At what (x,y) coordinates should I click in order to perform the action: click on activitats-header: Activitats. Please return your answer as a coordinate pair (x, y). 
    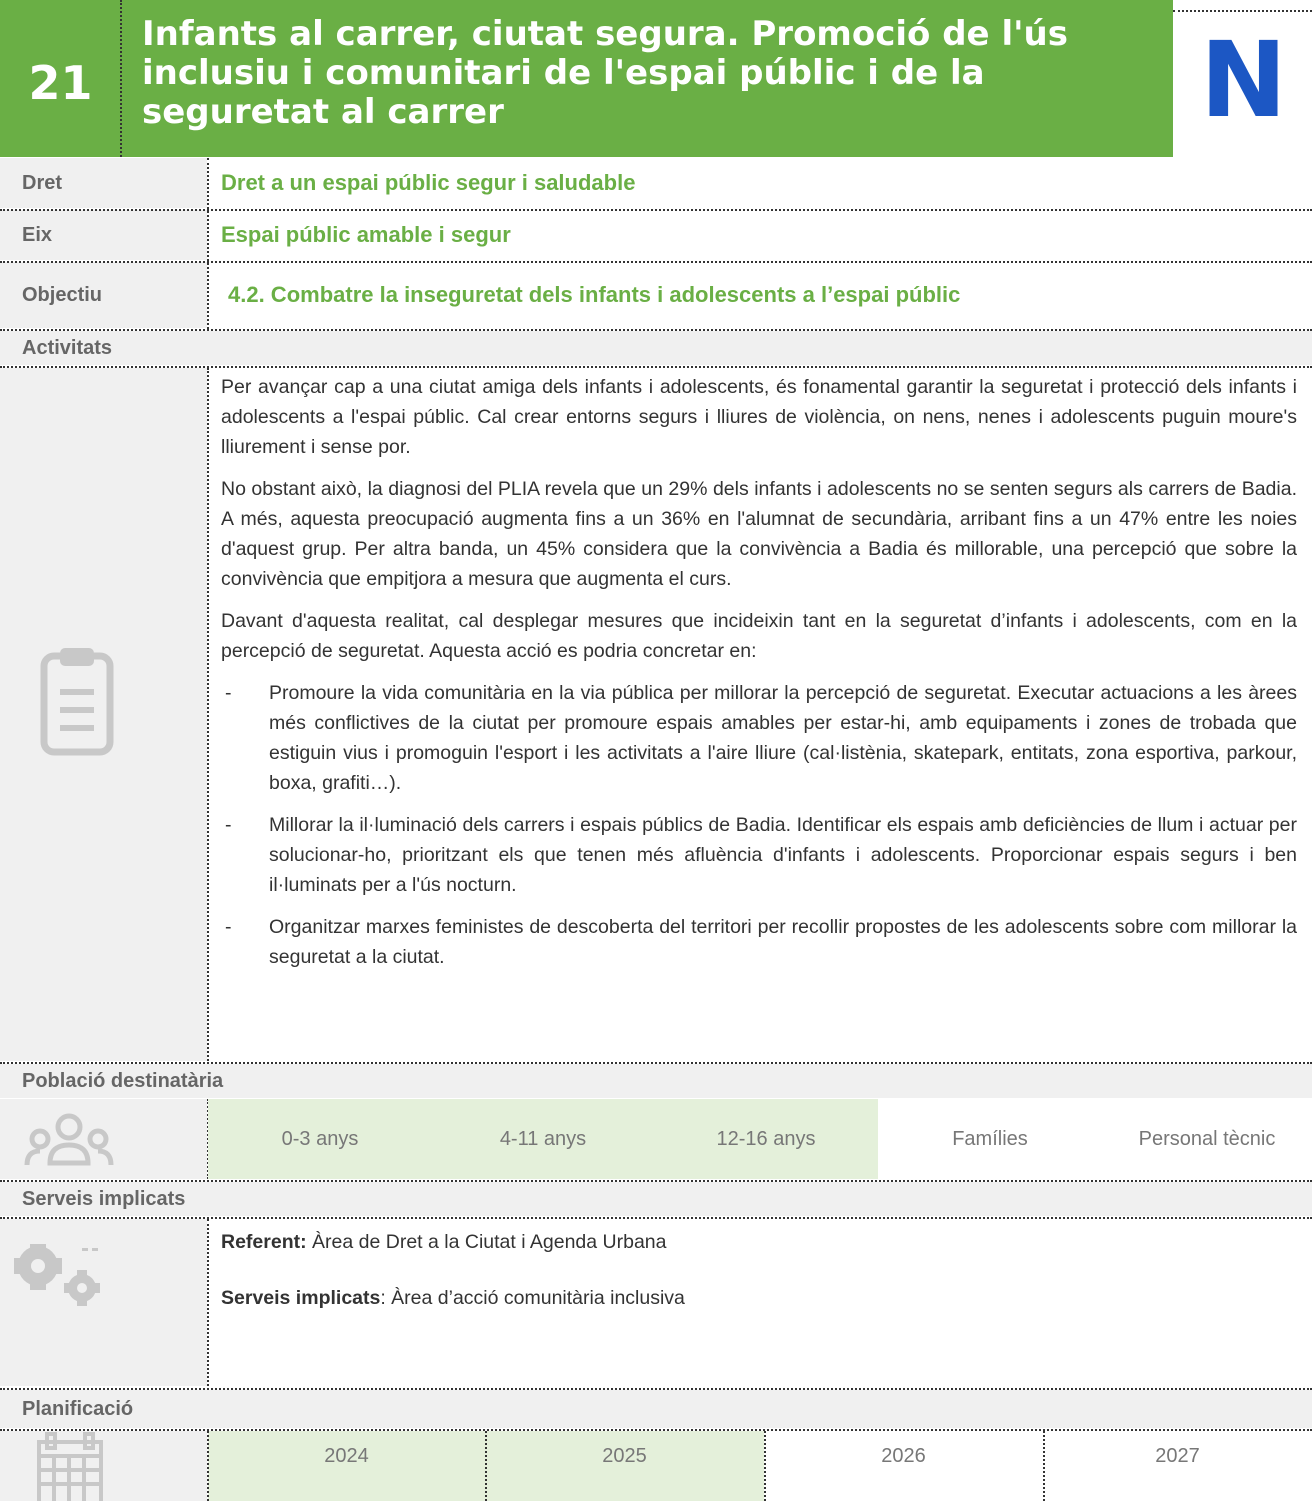
    Looking at the image, I should click on (656, 348).